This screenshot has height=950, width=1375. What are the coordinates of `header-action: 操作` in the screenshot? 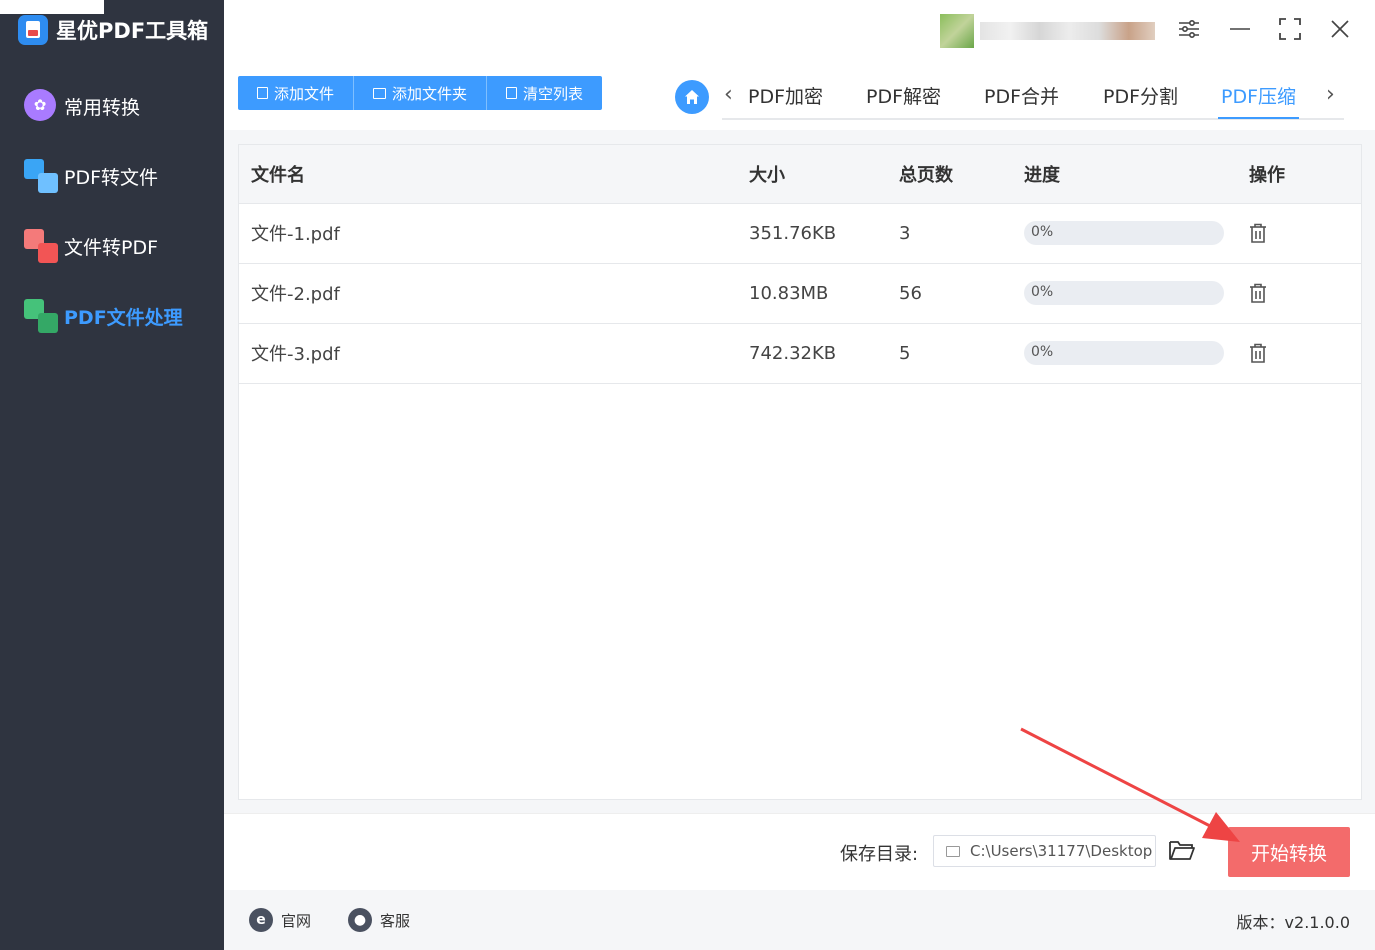 It's located at (1267, 175).